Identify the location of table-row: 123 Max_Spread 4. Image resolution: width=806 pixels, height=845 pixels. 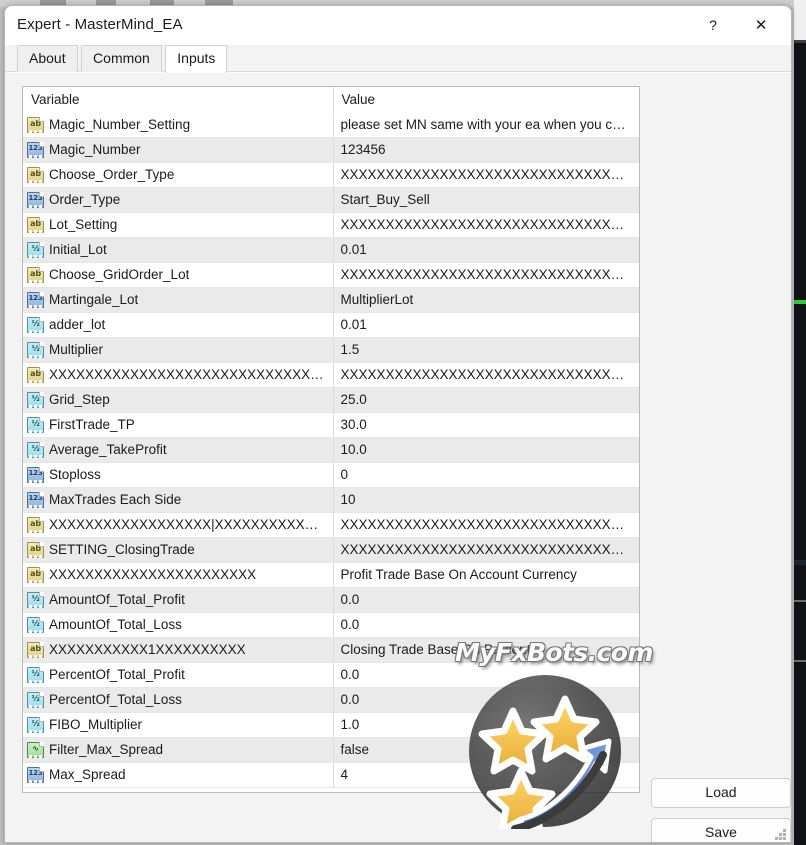
(331, 775).